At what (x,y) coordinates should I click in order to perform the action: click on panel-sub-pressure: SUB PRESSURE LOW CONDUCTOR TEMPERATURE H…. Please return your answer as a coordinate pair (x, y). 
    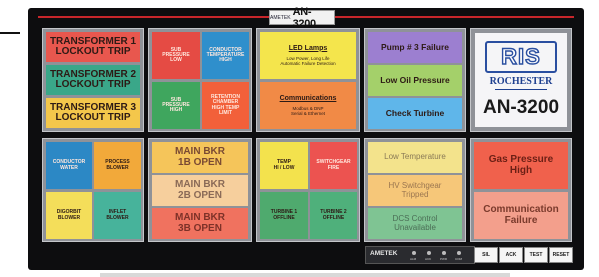
    Looking at the image, I should click on (200, 80).